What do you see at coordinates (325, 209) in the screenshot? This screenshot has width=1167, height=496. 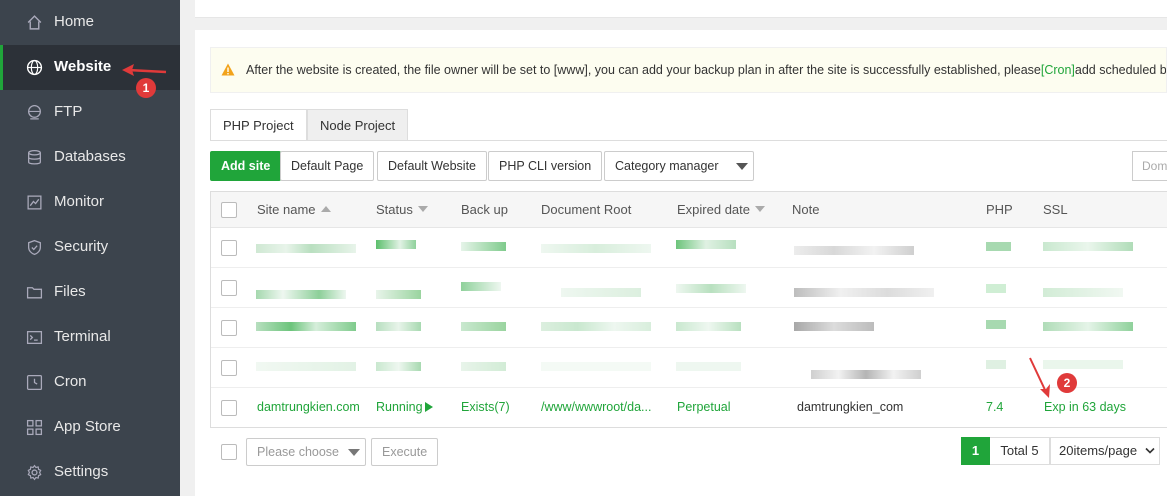 I see `sort-asc-icon` at bounding box center [325, 209].